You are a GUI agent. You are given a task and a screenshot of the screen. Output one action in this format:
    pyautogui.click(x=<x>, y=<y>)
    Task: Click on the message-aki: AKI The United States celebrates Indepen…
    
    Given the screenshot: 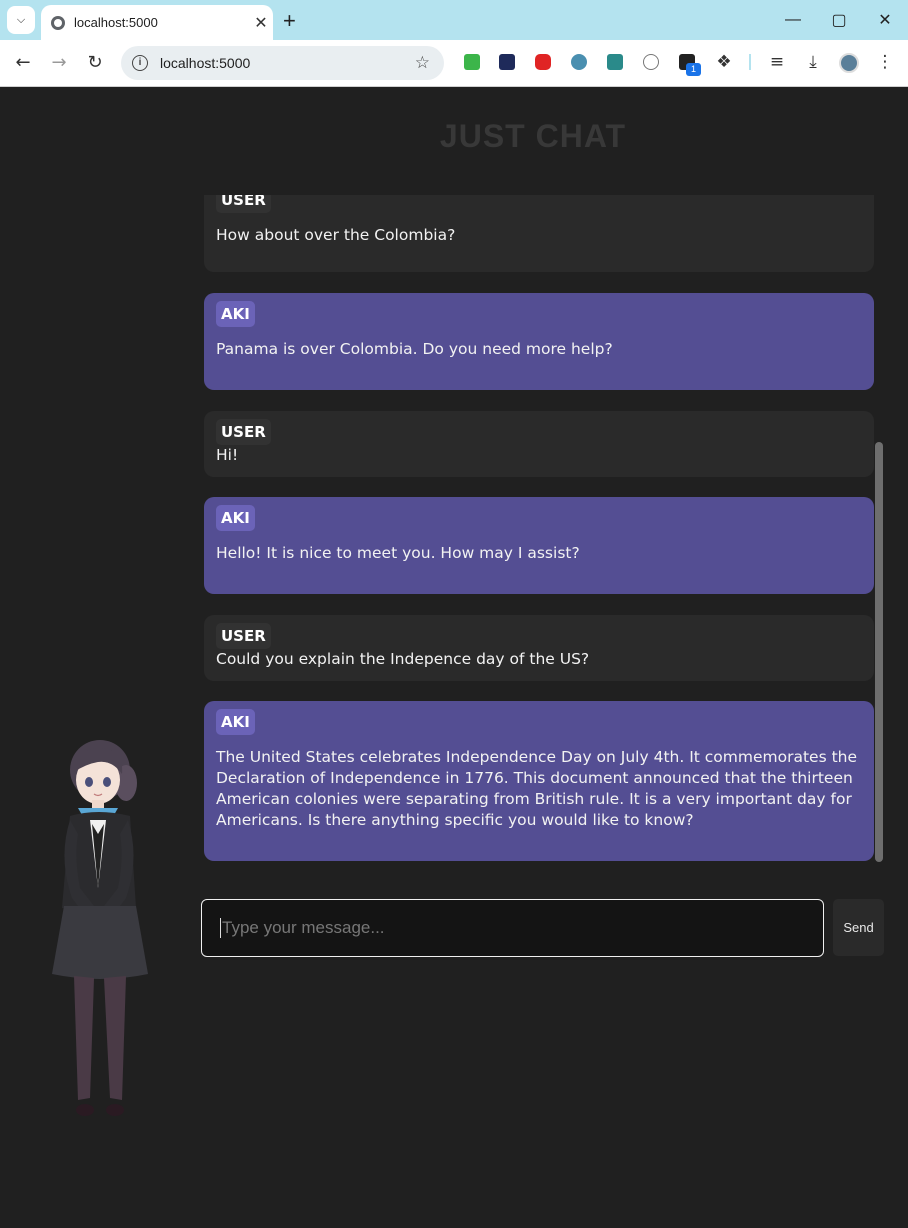 What is the action you would take?
    pyautogui.click(x=539, y=781)
    